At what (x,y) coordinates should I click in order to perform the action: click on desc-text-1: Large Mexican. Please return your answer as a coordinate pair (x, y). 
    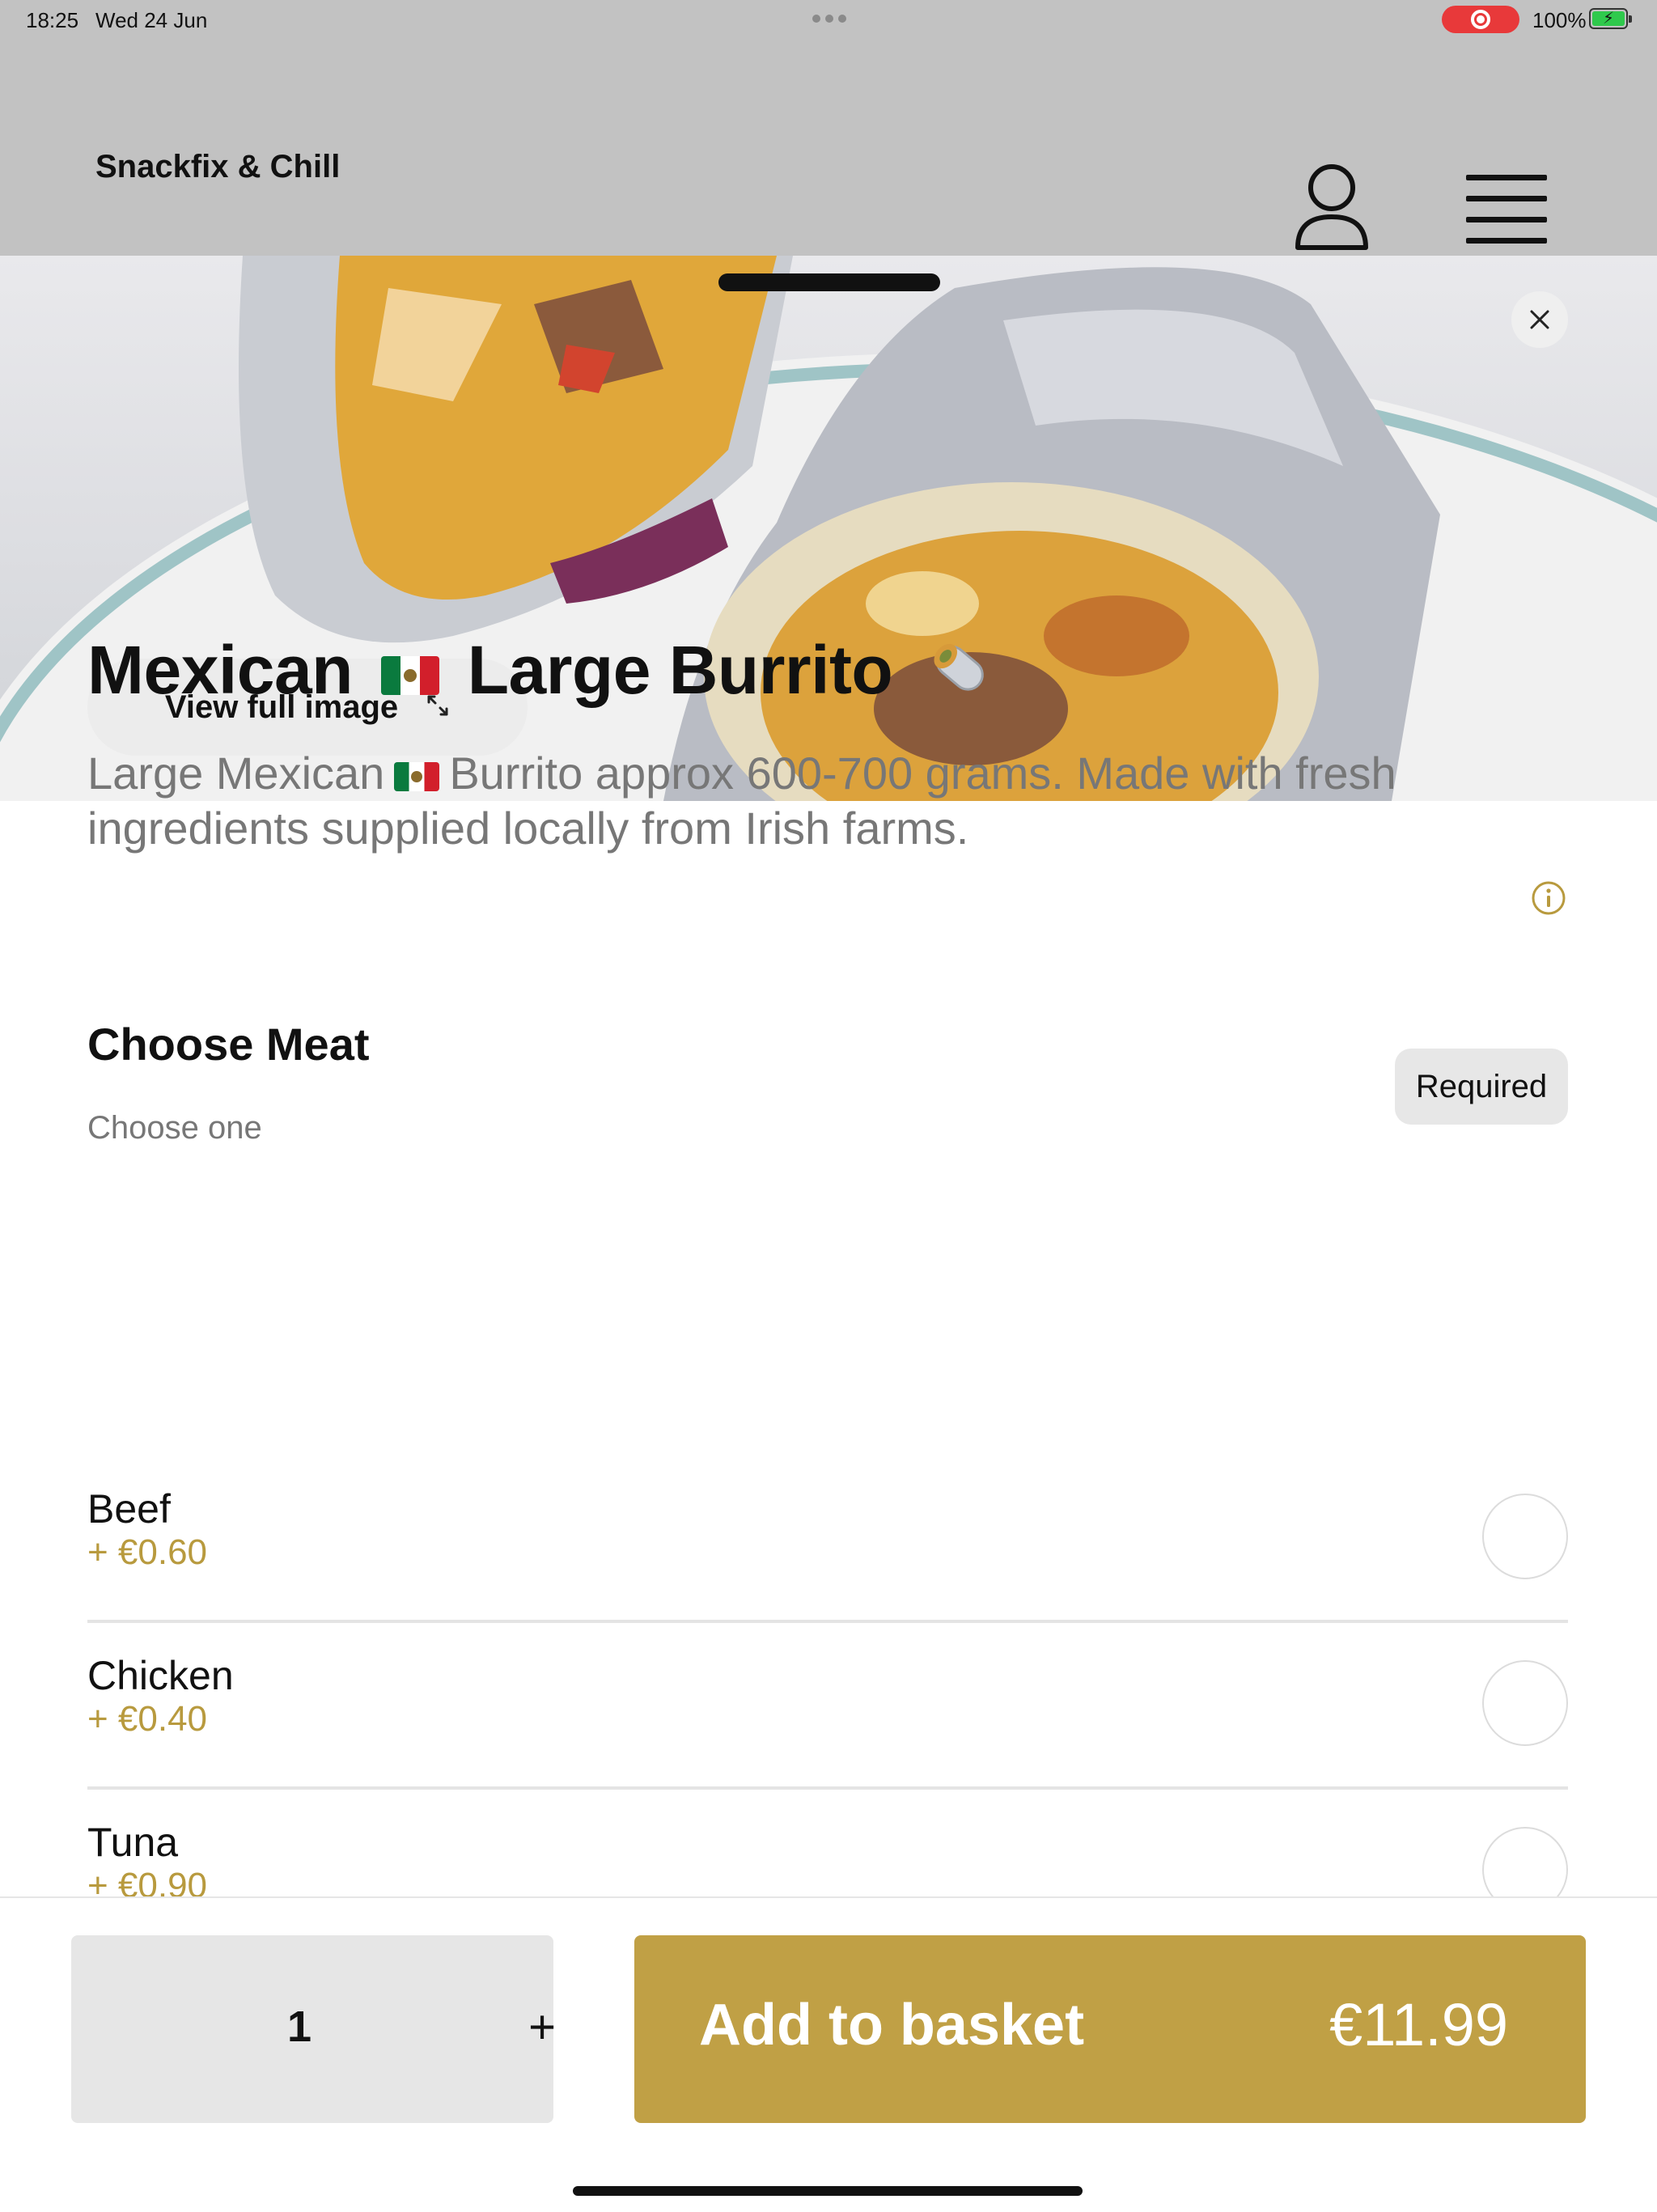
    Looking at the image, I should click on (236, 773).